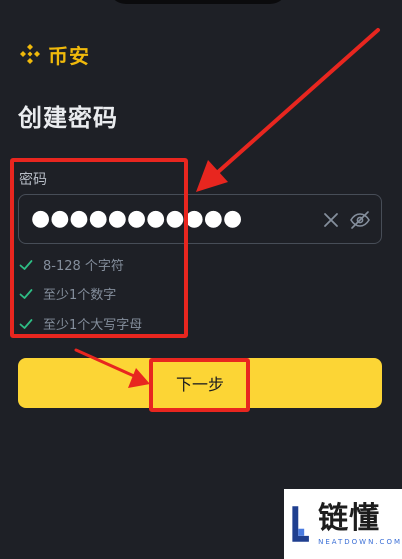  What do you see at coordinates (198, 2) in the screenshot?
I see `phone-notch` at bounding box center [198, 2].